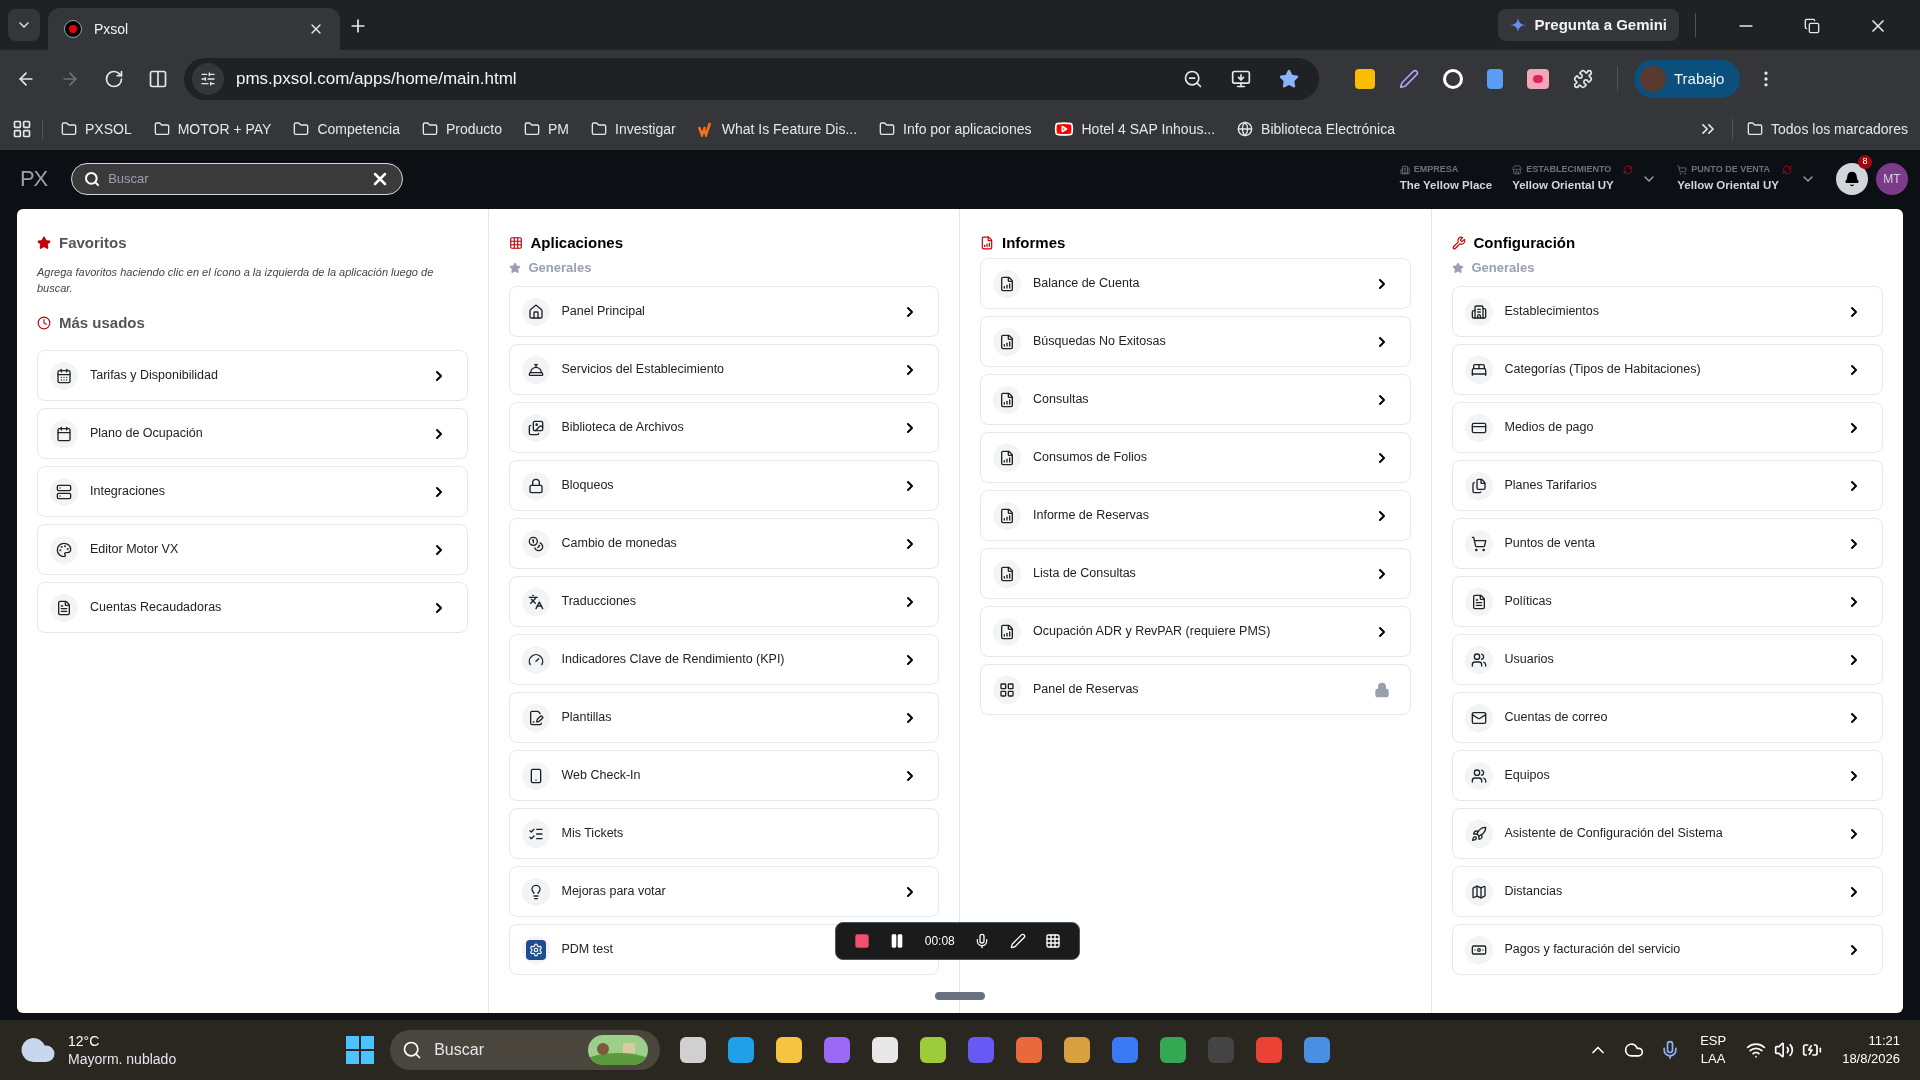  I want to click on menu-item: Consumos de Folios, so click(1195, 457).